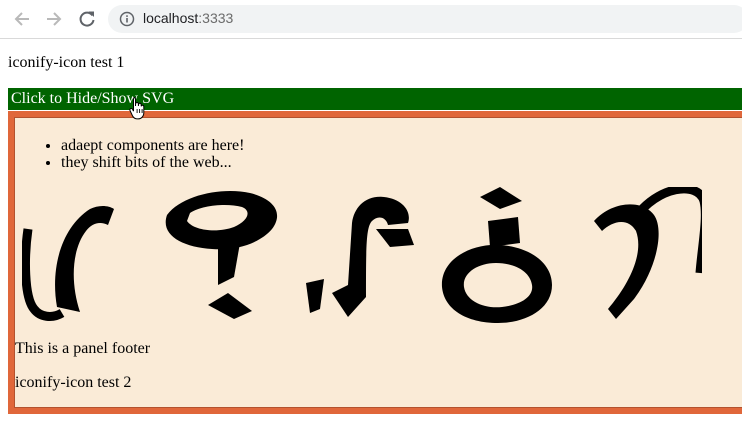 The height and width of the screenshot is (428, 742). Describe the element at coordinates (54, 19) in the screenshot. I see `forward-arrow-icon` at that location.